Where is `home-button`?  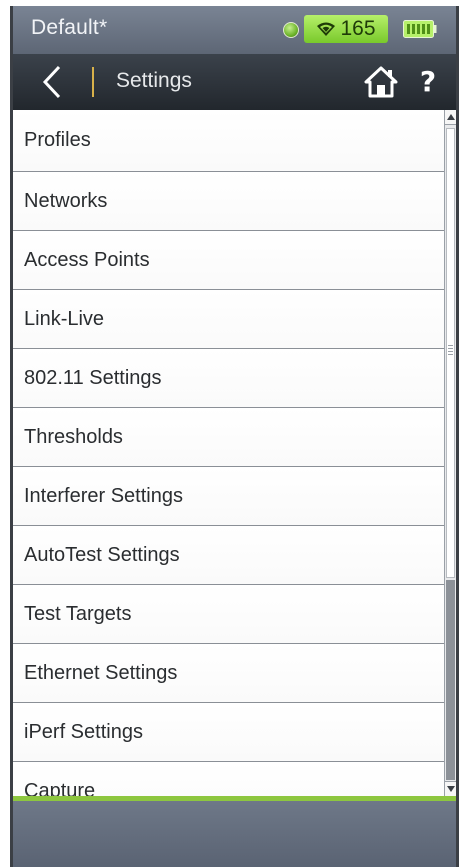
home-button is located at coordinates (381, 82).